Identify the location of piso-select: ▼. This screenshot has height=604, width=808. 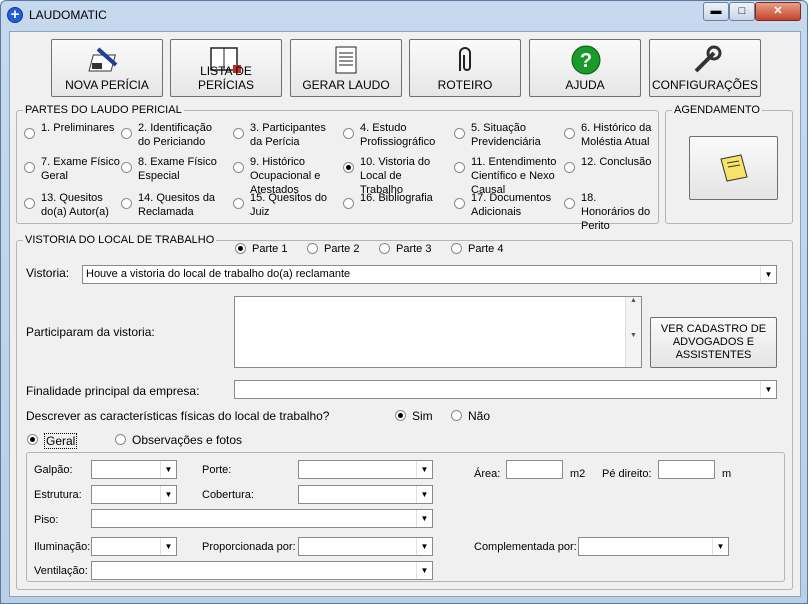
(262, 518).